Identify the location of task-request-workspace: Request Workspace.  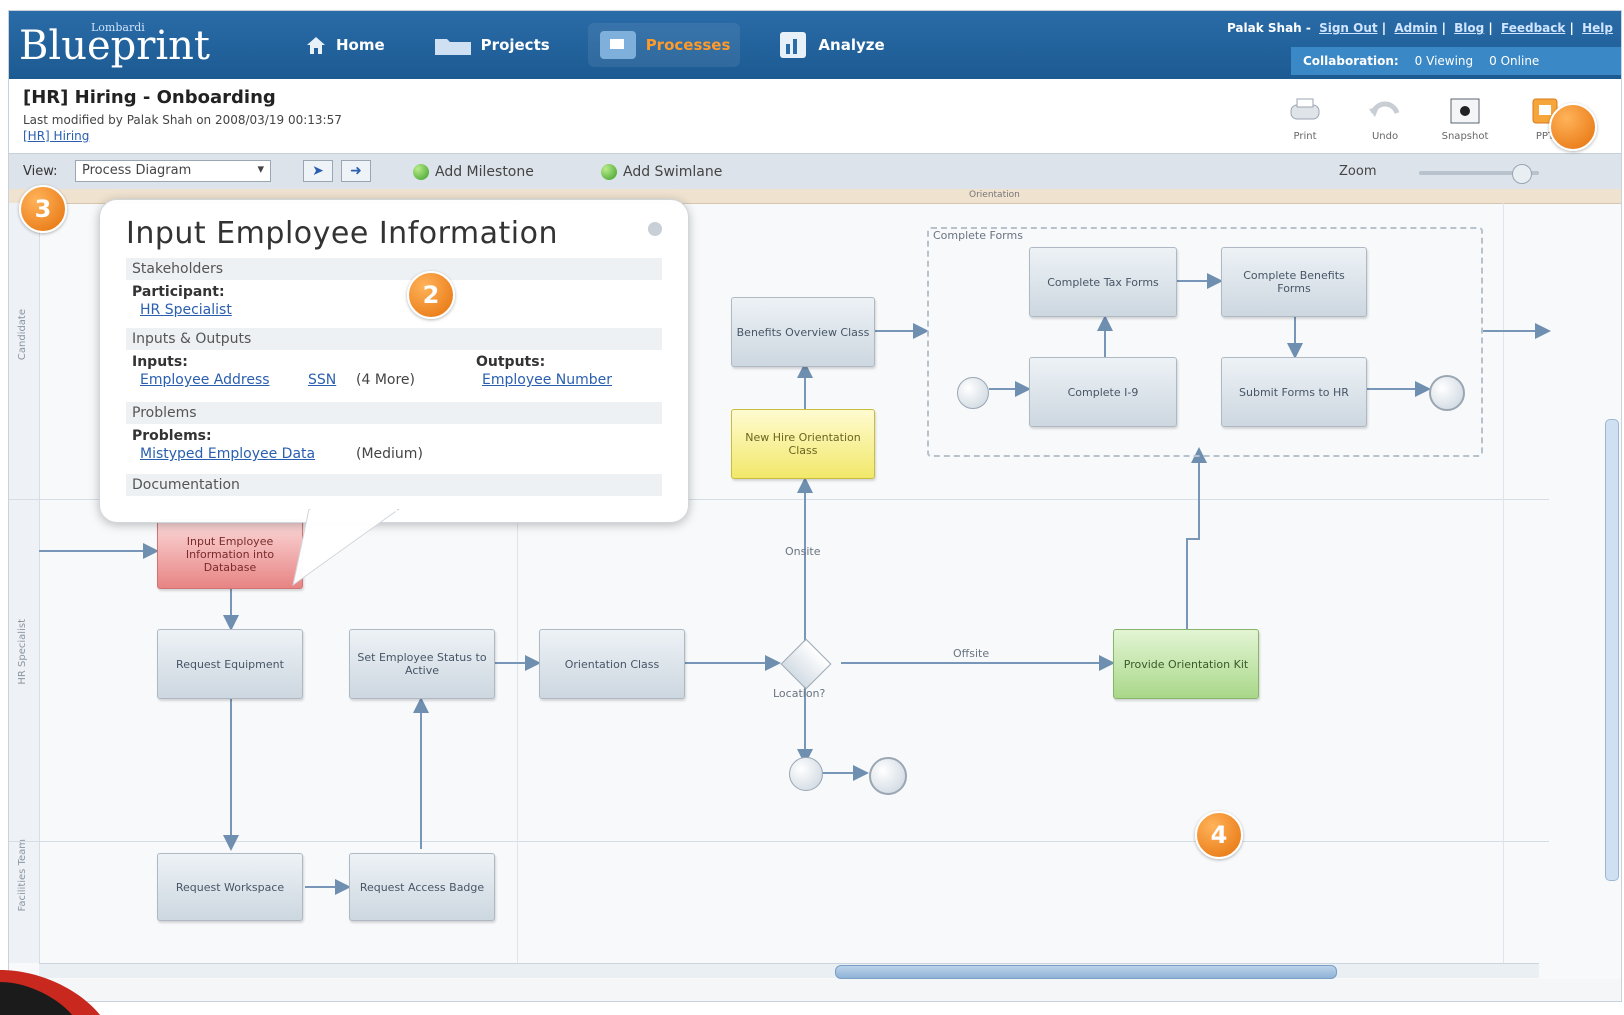
(230, 887).